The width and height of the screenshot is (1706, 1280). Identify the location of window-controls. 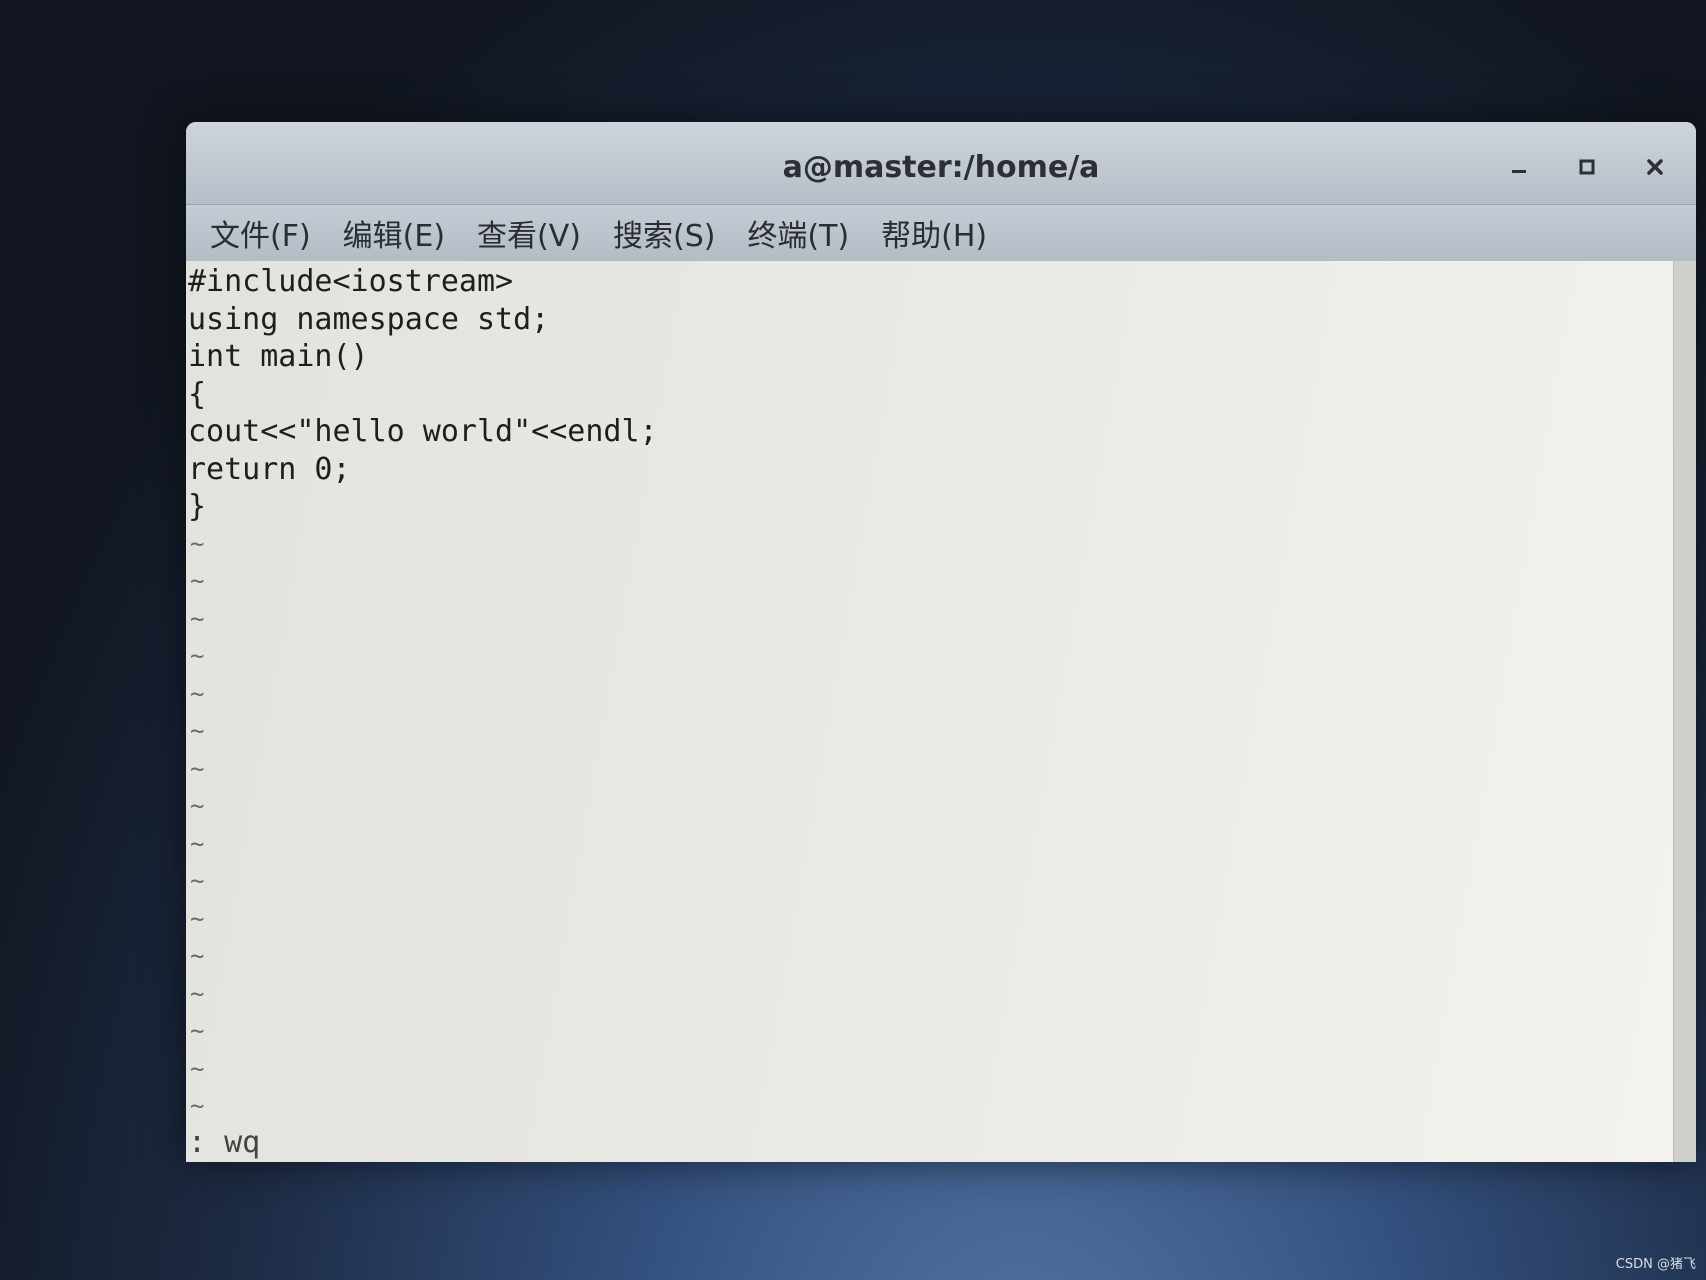
(1587, 167).